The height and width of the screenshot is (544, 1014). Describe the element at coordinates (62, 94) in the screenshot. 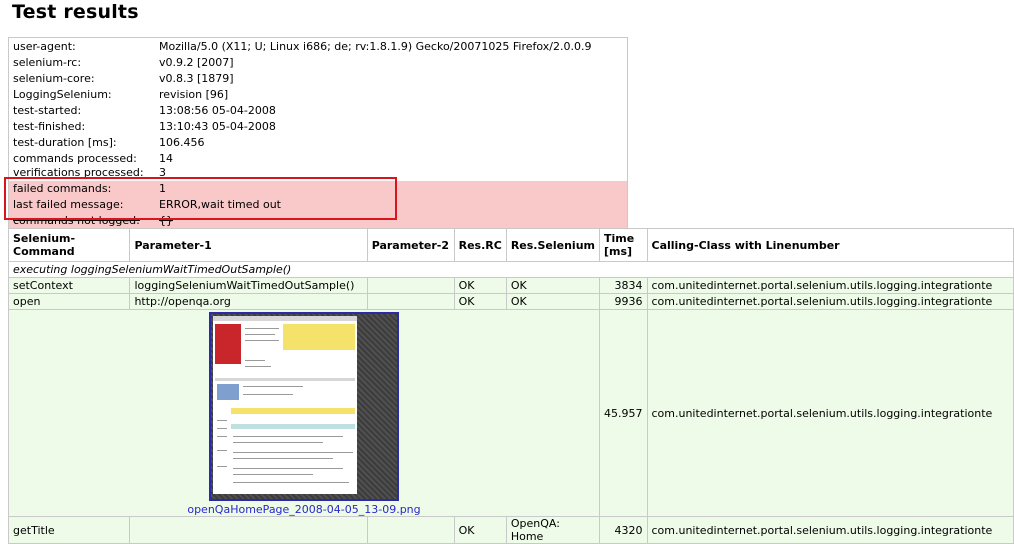

I see `info-key: LoggingSelenium:` at that location.